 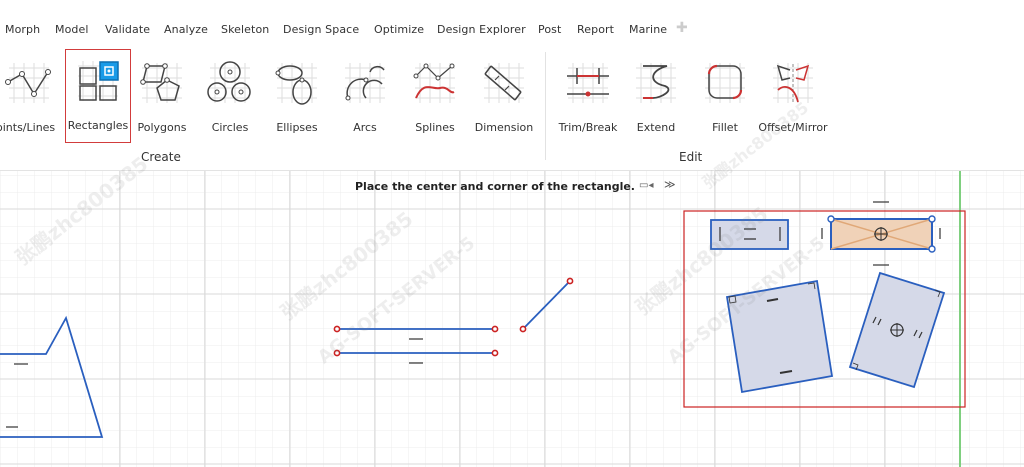 I want to click on tool-polygons: Polygons, so click(x=162, y=100).